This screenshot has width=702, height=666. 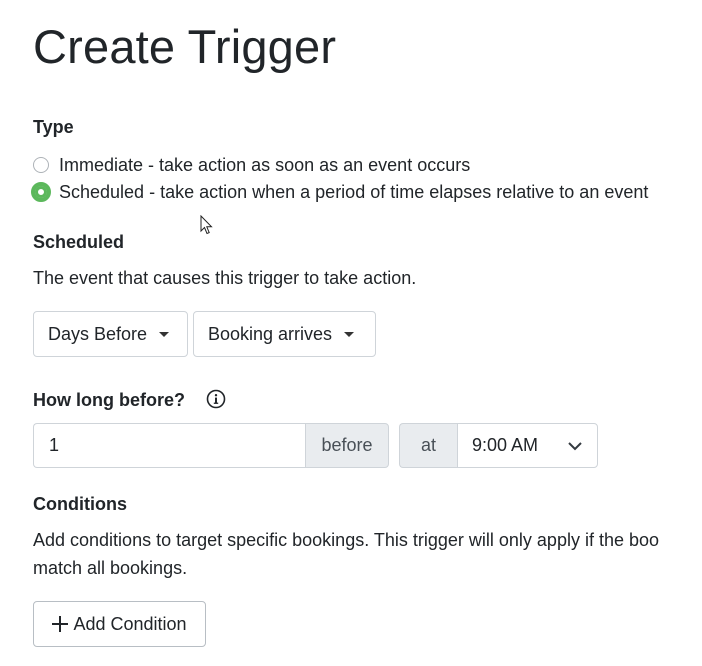 What do you see at coordinates (169, 445) in the screenshot?
I see `duration-input` at bounding box center [169, 445].